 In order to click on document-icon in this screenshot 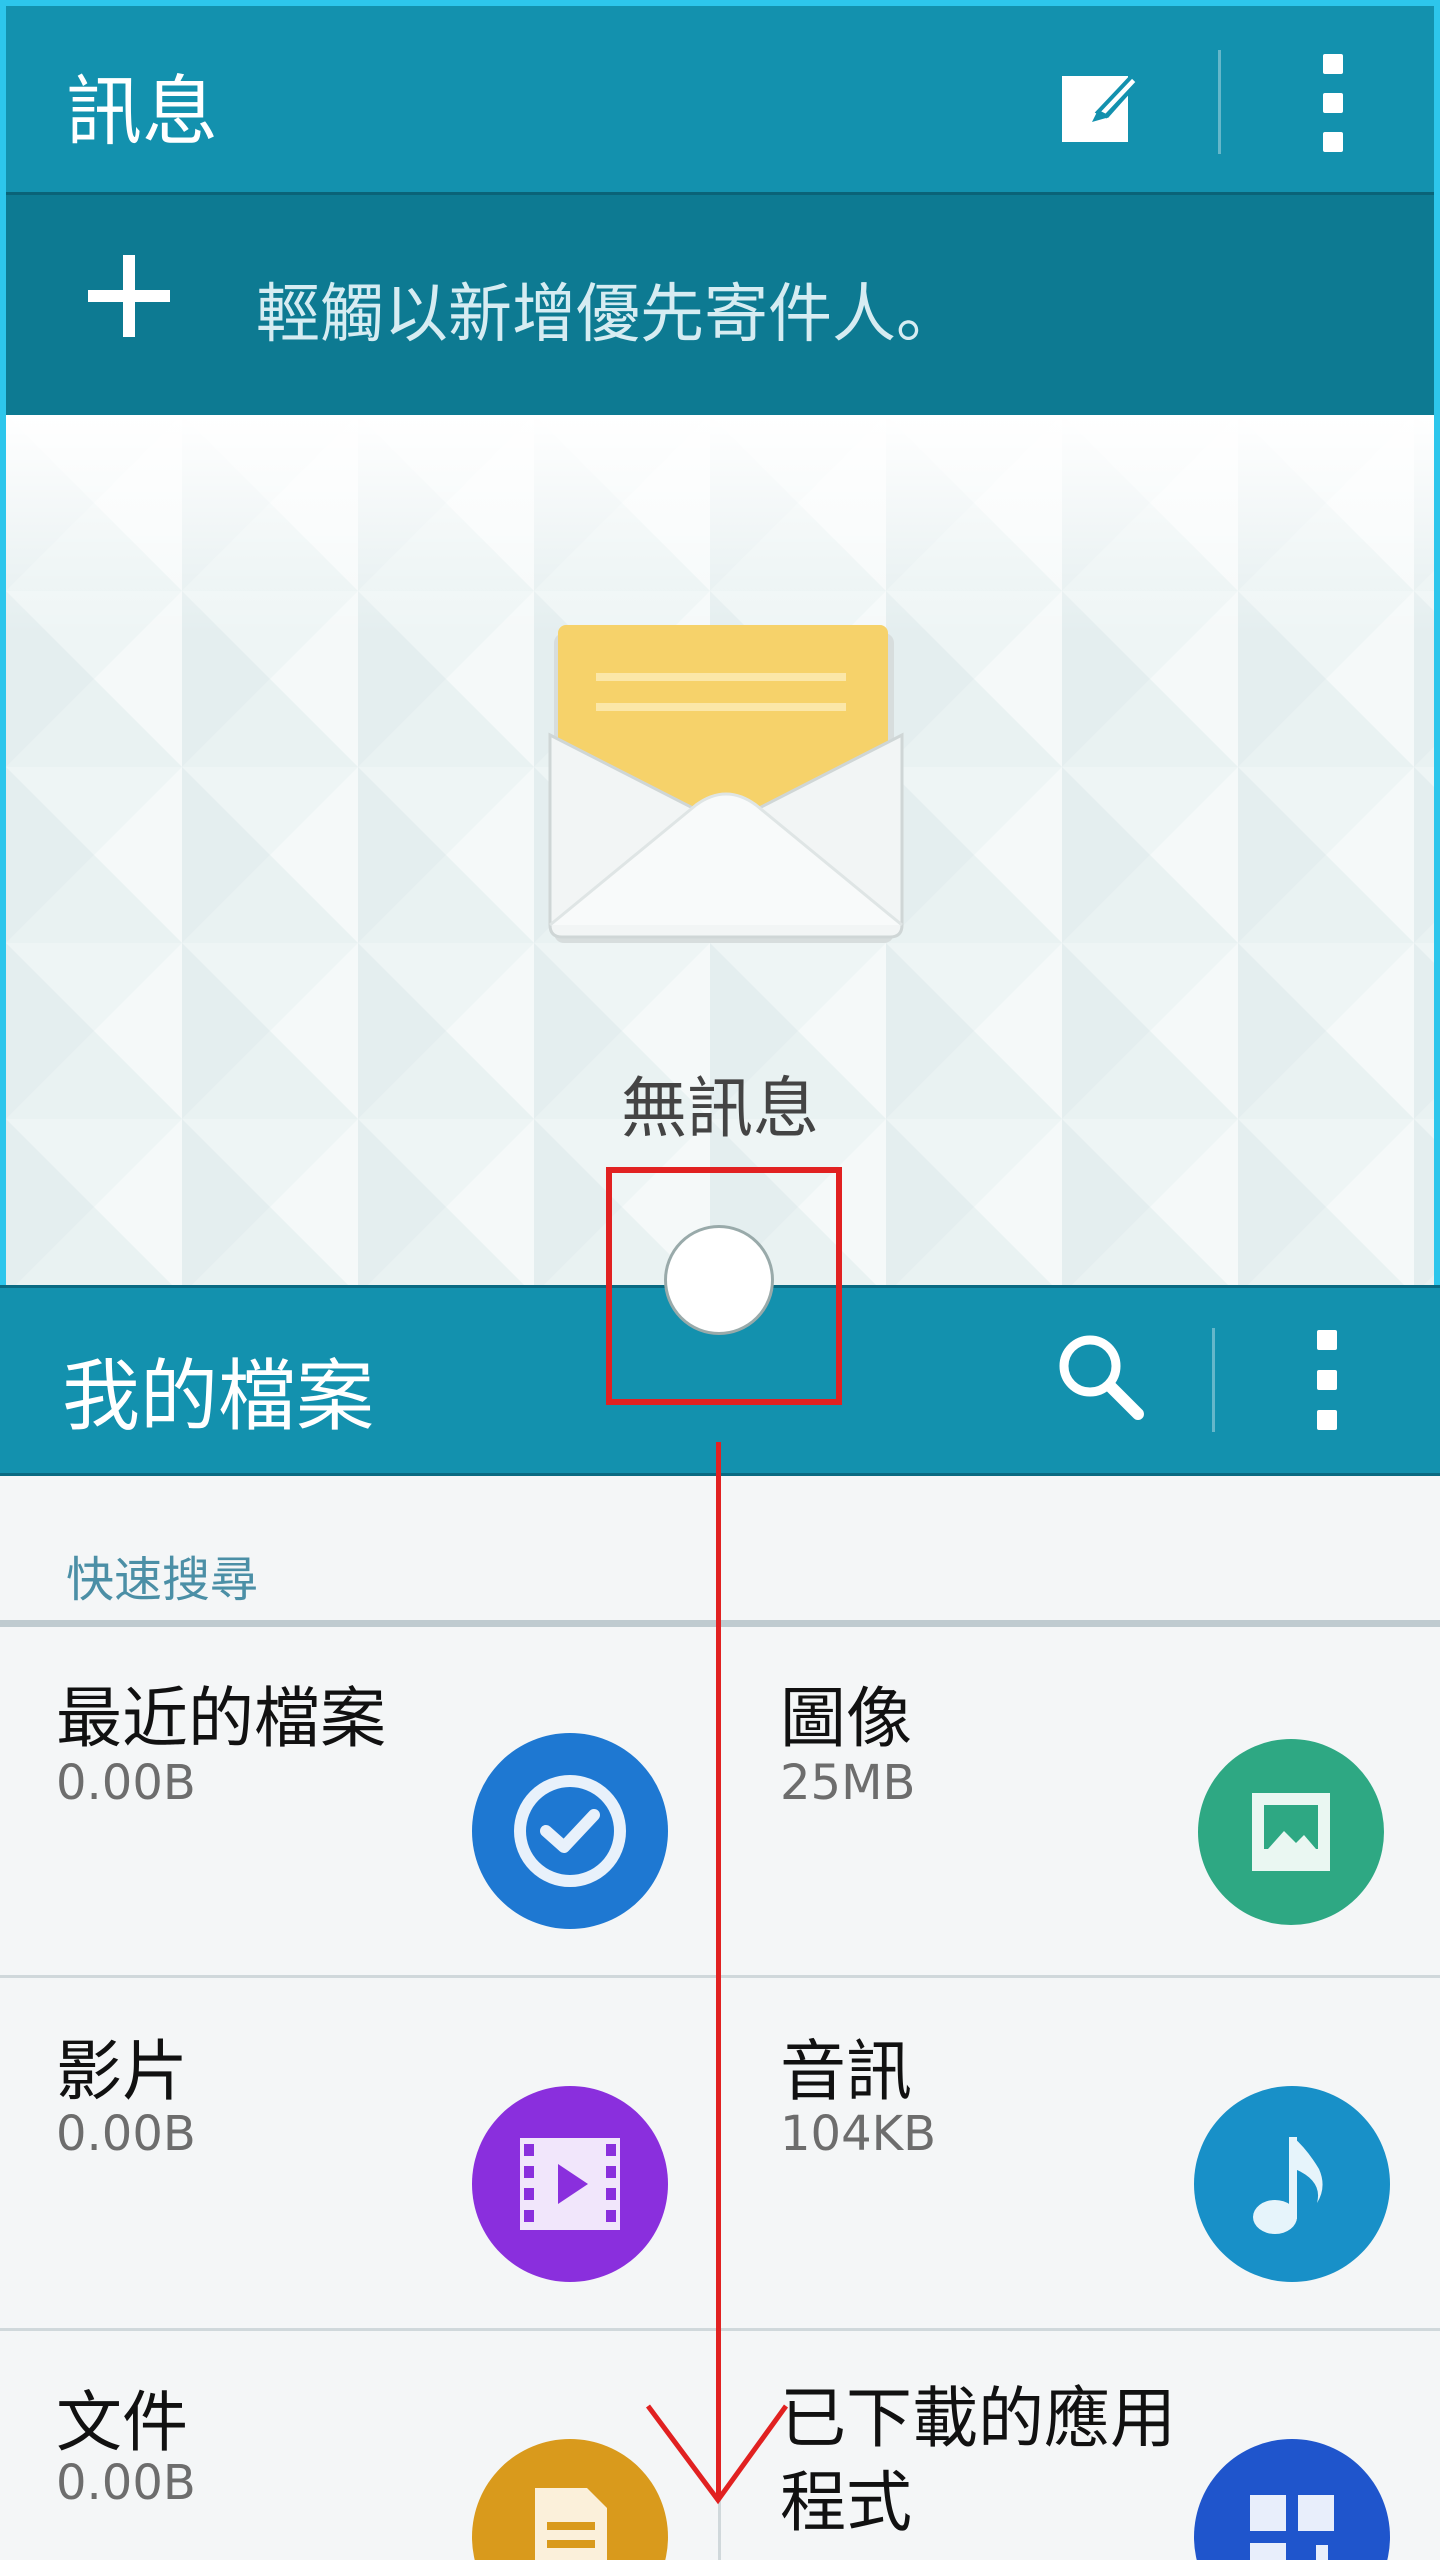, I will do `click(570, 2499)`.